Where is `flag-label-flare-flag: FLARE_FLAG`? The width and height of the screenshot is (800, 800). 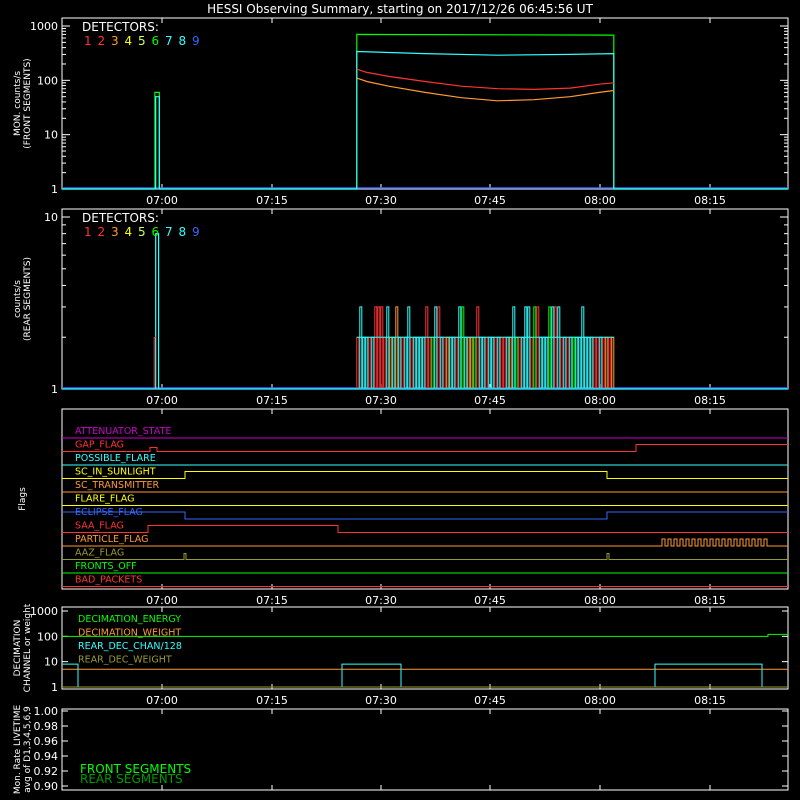 flag-label-flare-flag: FLARE_FLAG is located at coordinates (105, 499).